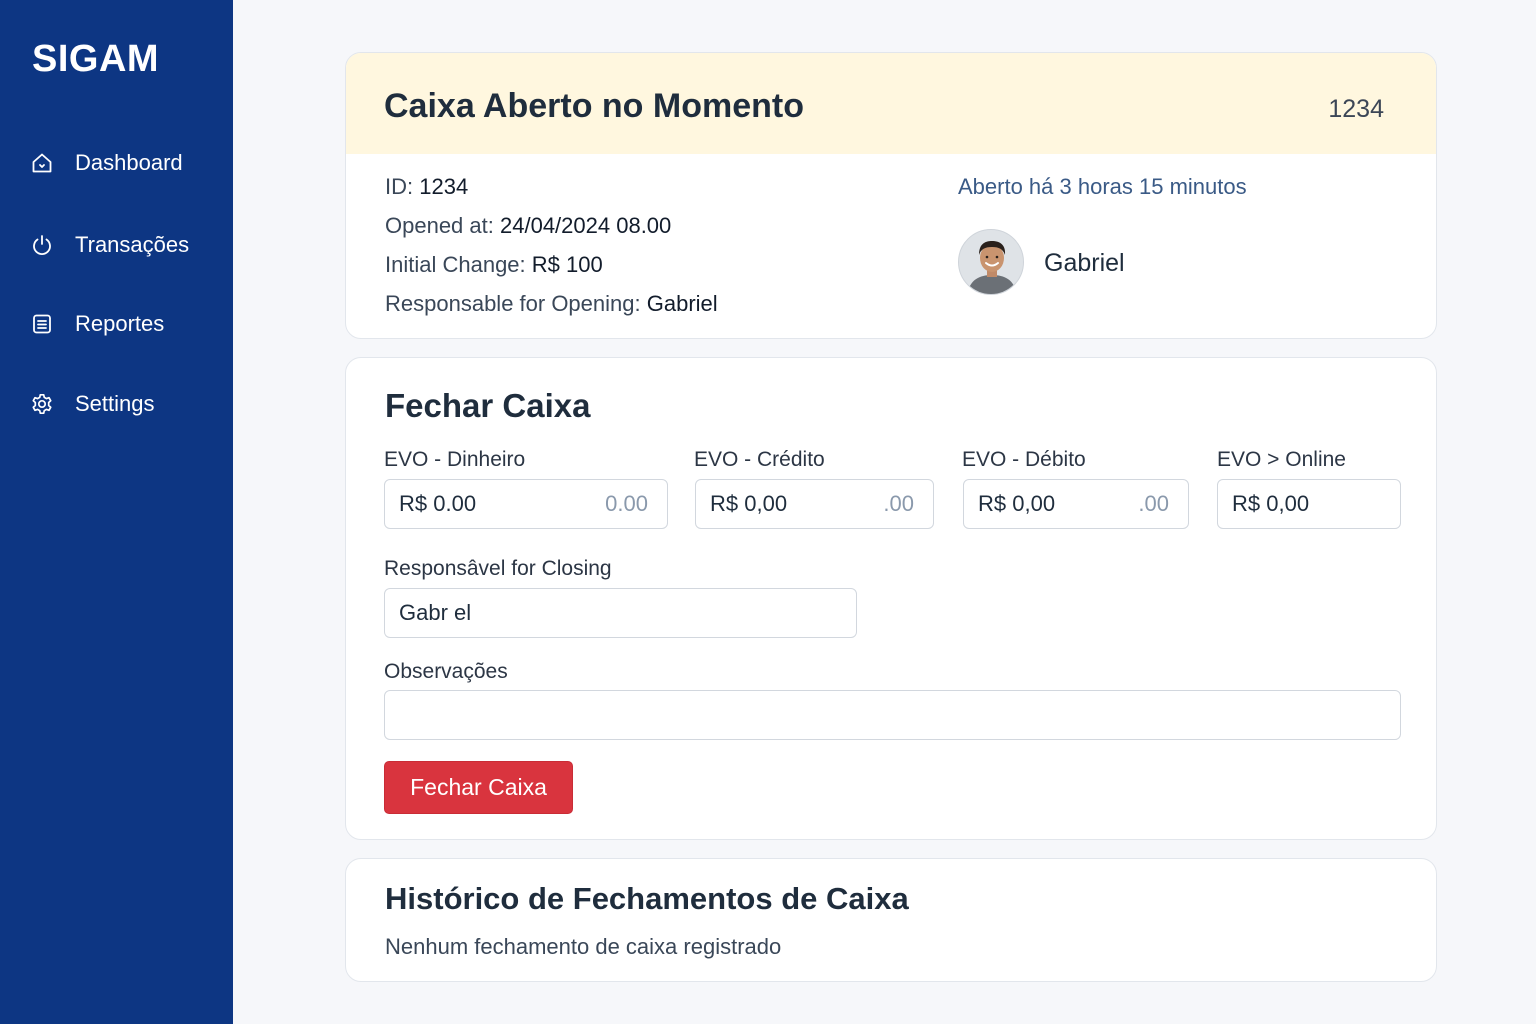 The image size is (1536, 1024). Describe the element at coordinates (814, 504) in the screenshot. I see `evo-credito-input: R$ 0,00 .00` at that location.